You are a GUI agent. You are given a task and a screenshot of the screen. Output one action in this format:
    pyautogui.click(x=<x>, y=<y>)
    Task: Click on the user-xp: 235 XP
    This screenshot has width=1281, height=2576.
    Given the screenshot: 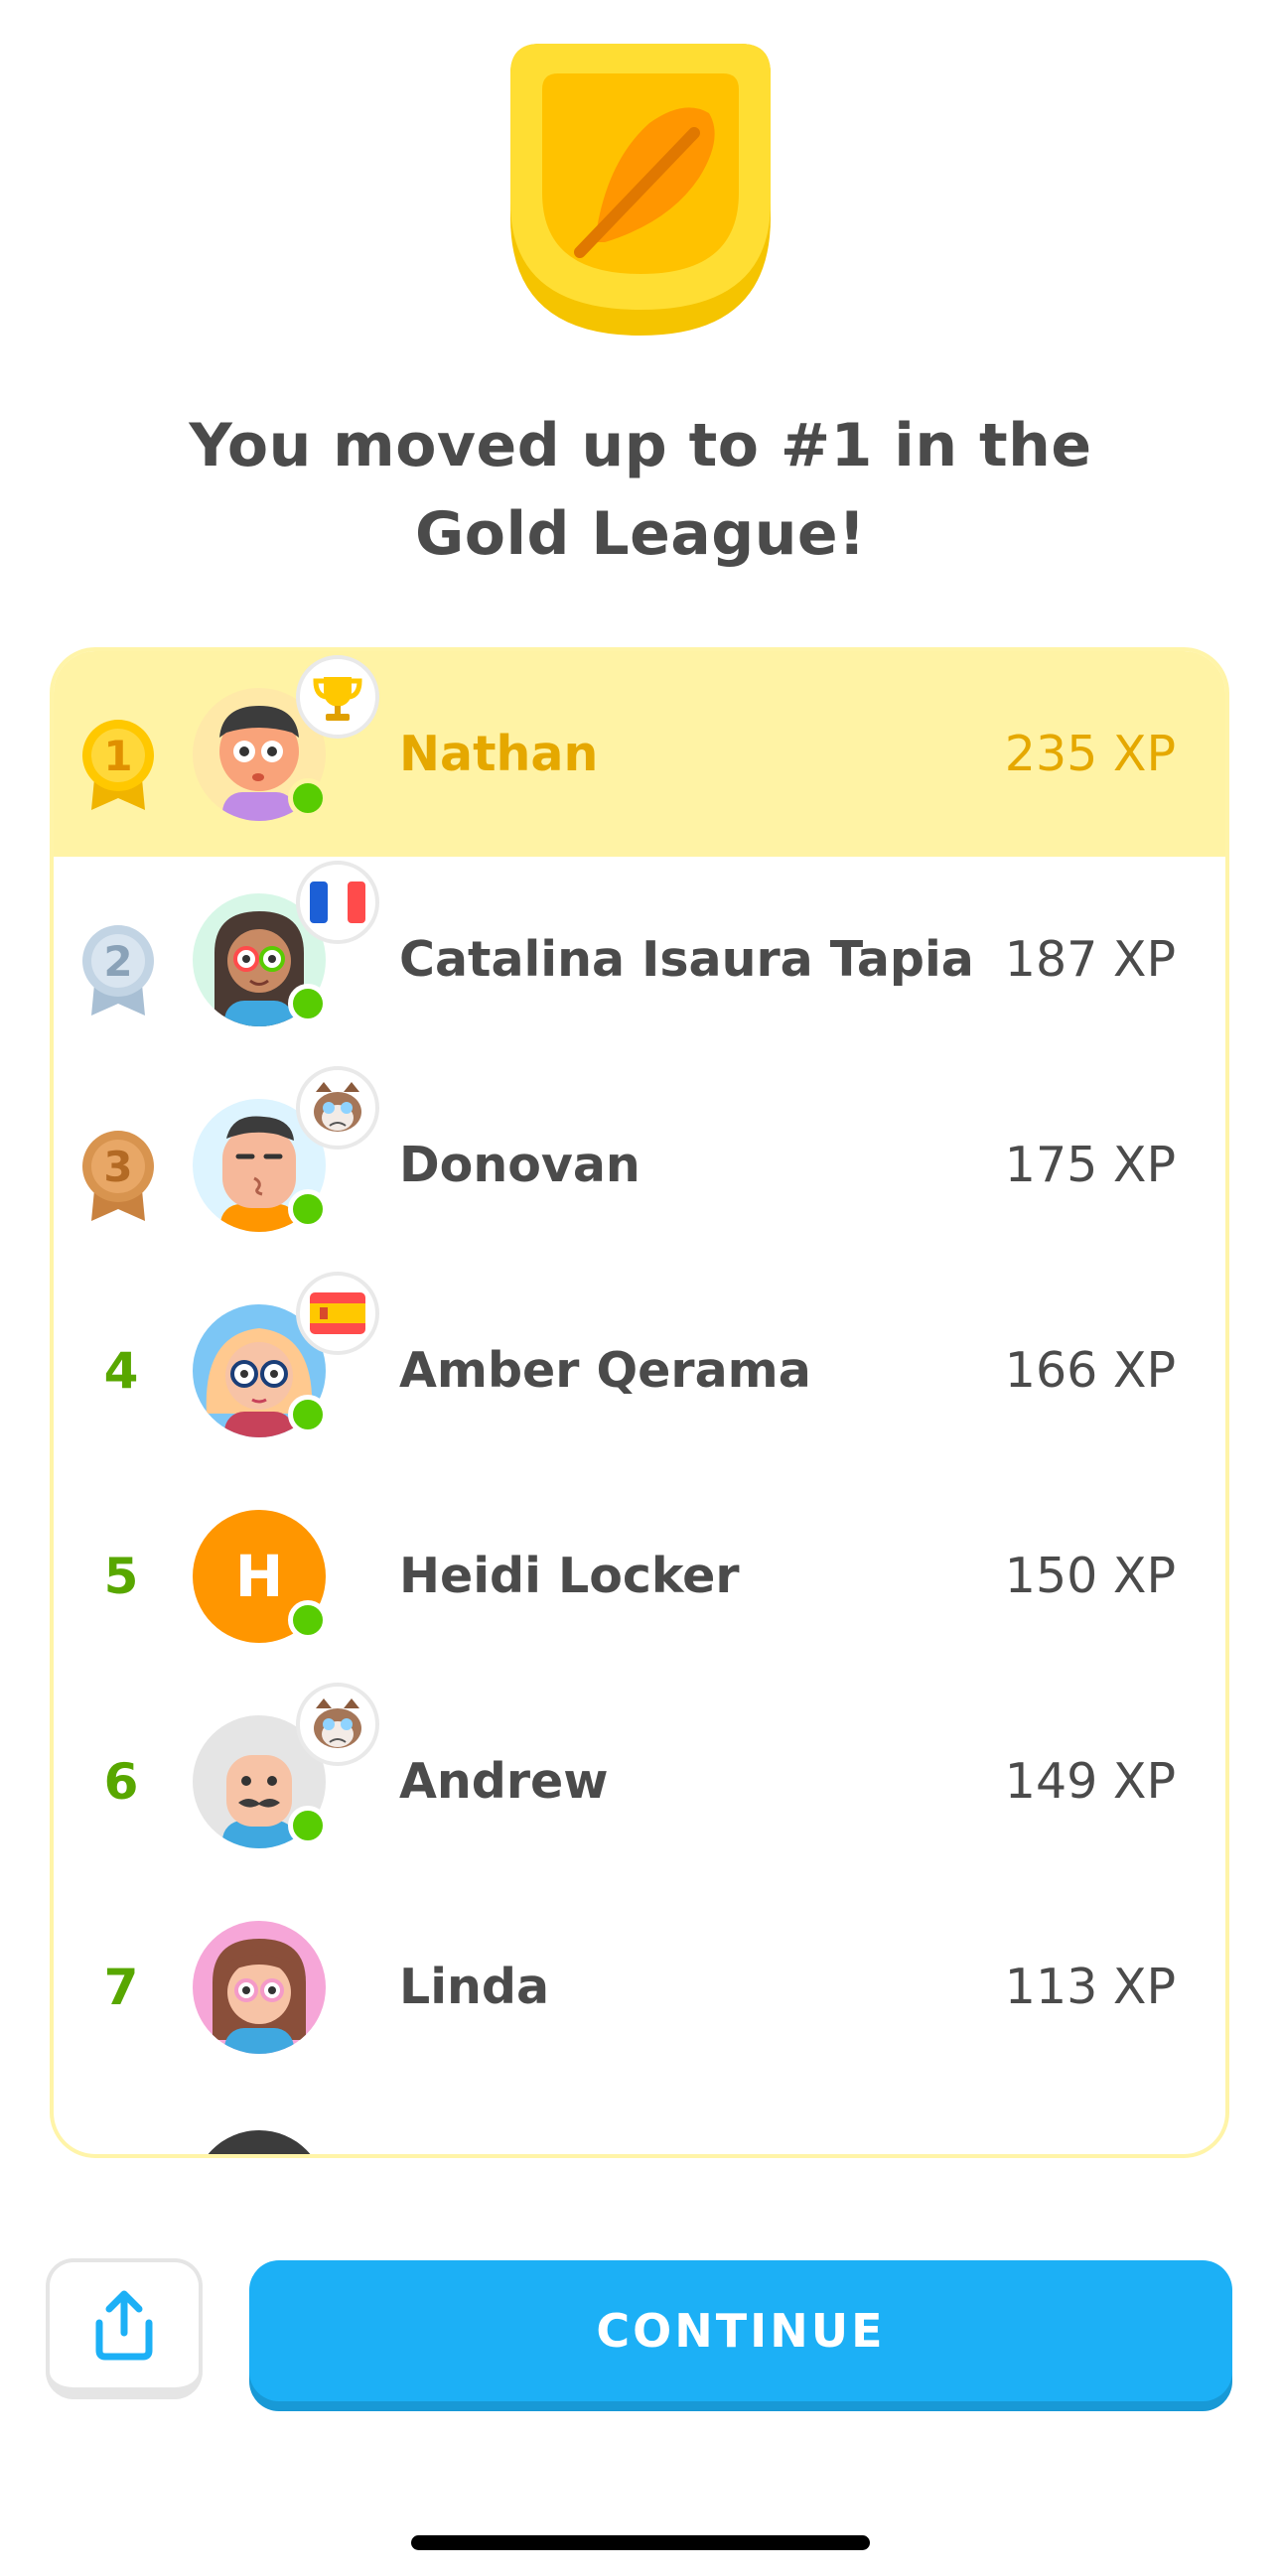 What is the action you would take?
    pyautogui.click(x=1090, y=754)
    